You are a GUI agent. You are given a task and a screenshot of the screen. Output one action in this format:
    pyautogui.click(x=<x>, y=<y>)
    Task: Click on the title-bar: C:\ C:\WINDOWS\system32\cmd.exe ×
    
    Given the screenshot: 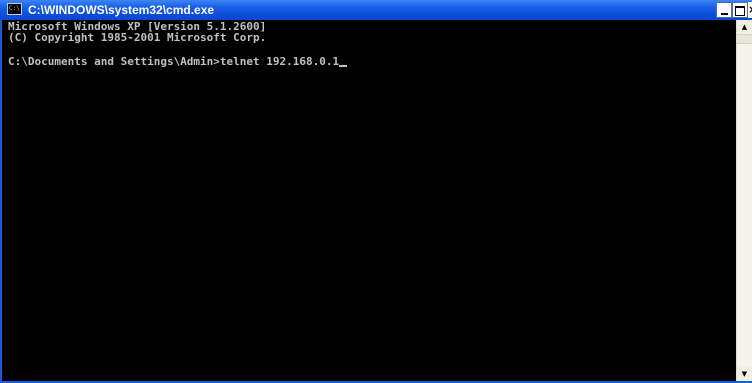 What is the action you would take?
    pyautogui.click(x=376, y=10)
    